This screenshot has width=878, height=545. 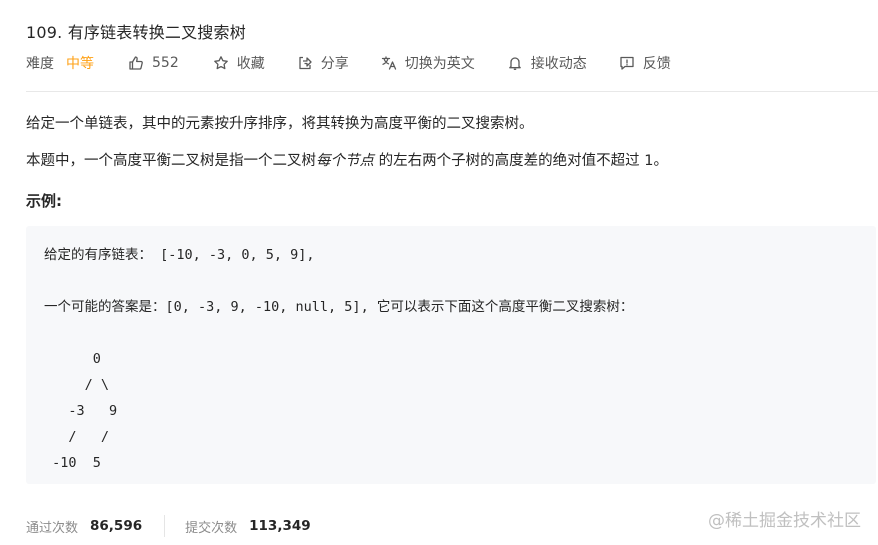 I want to click on submission-stats: 通过次数 86,596 提交次数 113,349, so click(x=168, y=526).